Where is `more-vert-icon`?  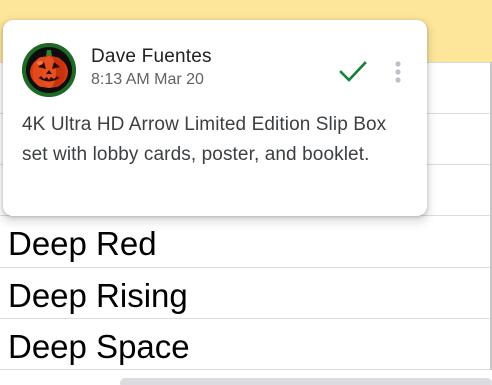
more-vert-icon is located at coordinates (398, 72).